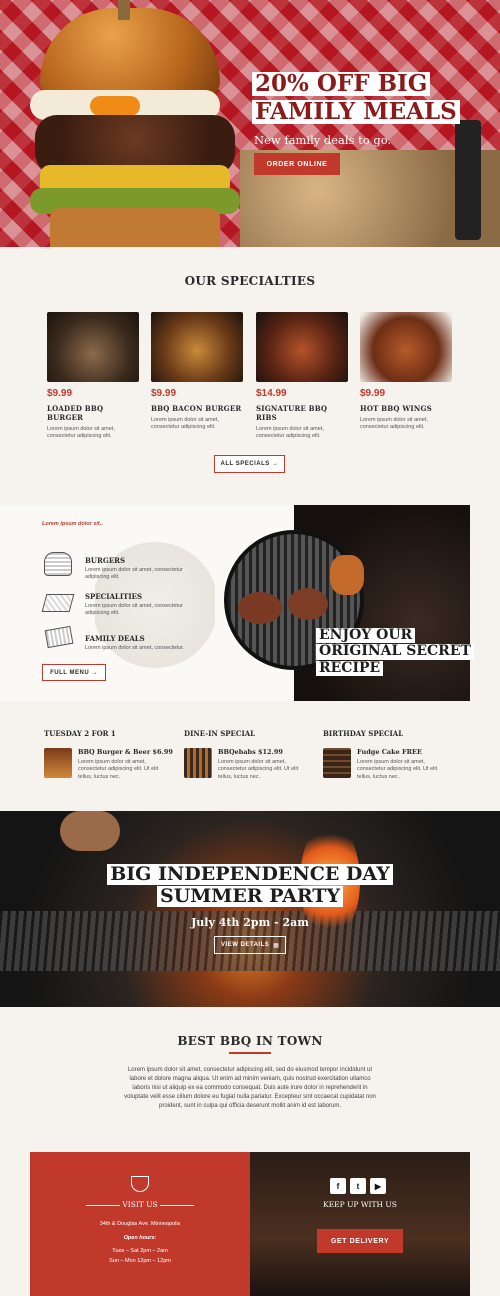  What do you see at coordinates (115, 638) in the screenshot?
I see `menu-item-title: FAMILY DEALS` at bounding box center [115, 638].